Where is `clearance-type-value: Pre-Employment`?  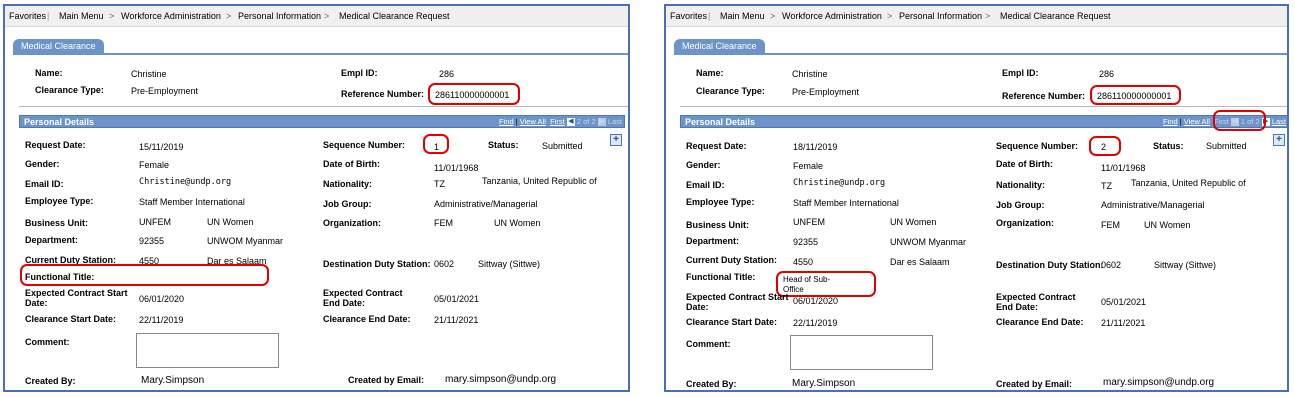 clearance-type-value: Pre-Employment is located at coordinates (165, 91).